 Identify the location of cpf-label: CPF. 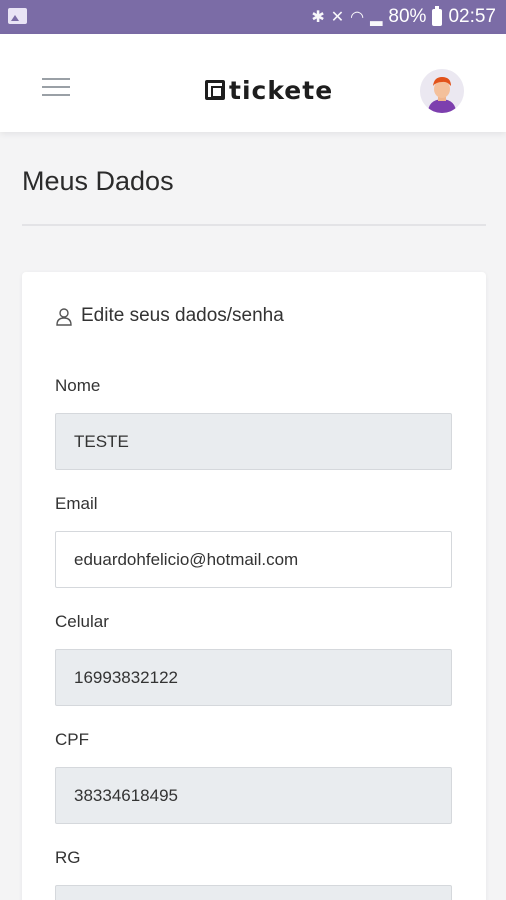
(72, 739).